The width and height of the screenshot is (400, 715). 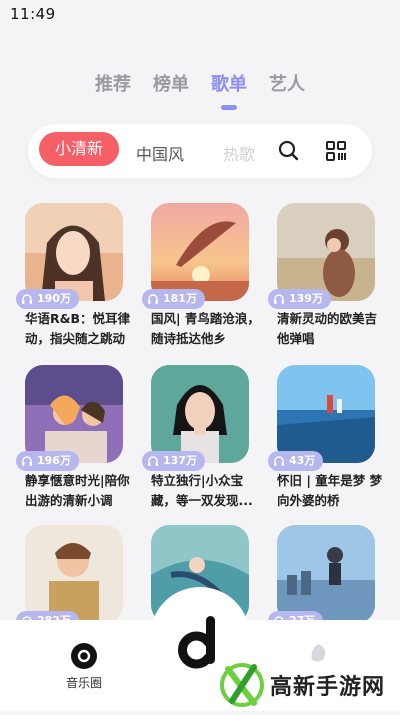 I want to click on play-count: 137万, so click(x=180, y=460).